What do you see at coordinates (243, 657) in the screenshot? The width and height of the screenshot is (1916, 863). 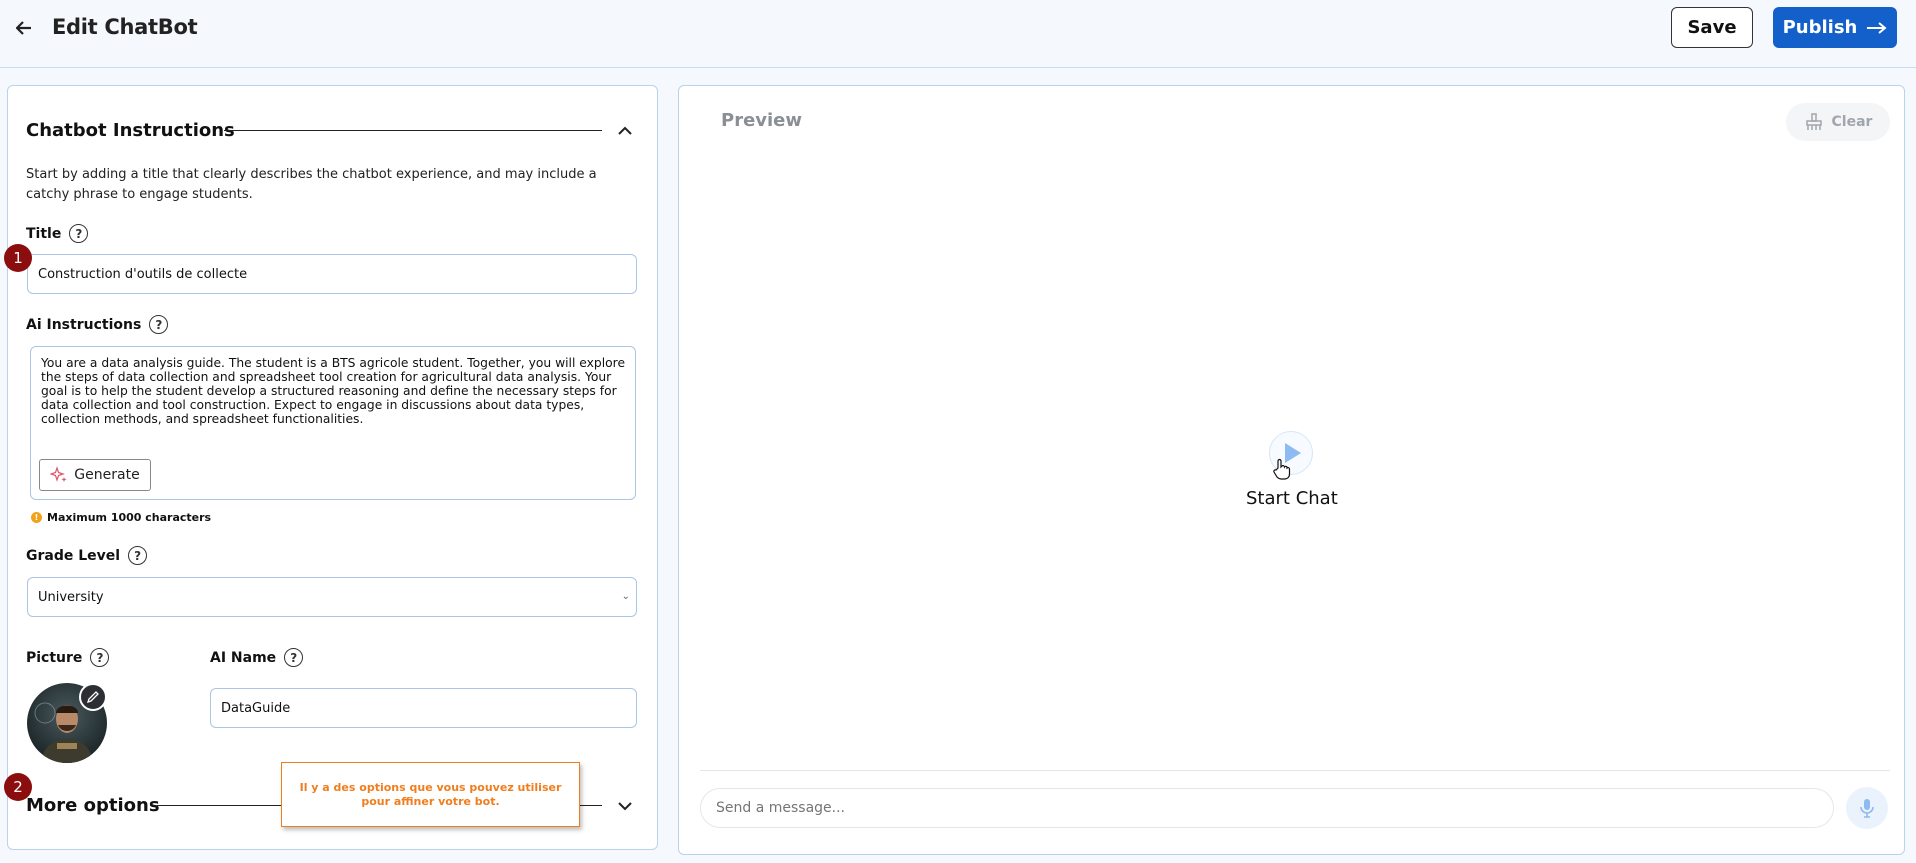 I see `ai-name-label: AI Name` at bounding box center [243, 657].